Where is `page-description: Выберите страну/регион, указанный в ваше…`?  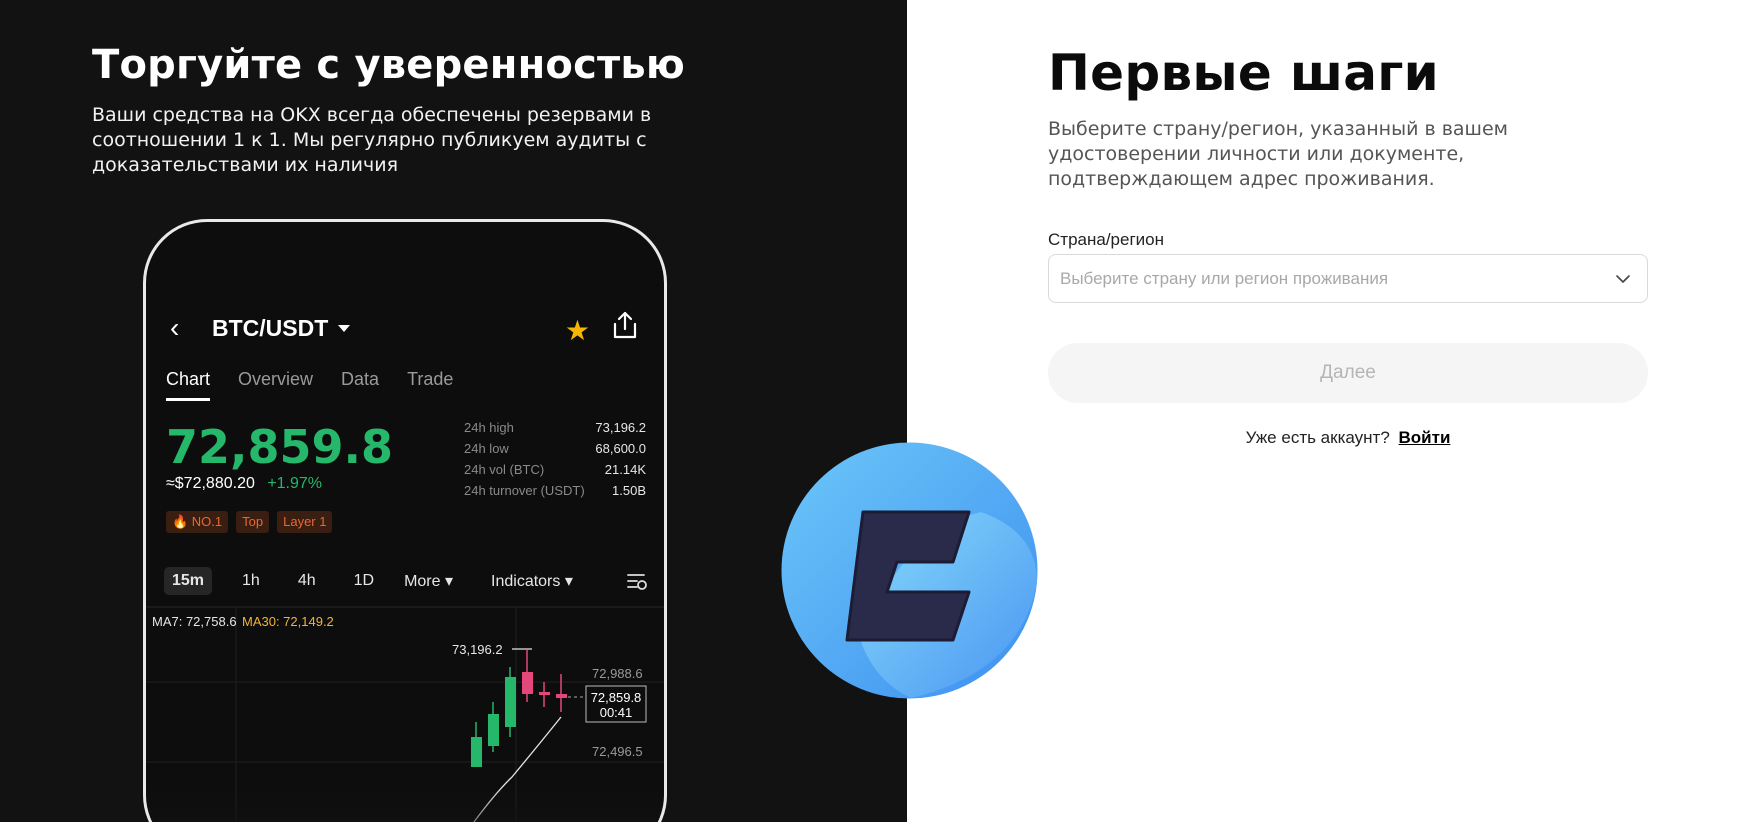 page-description: Выберите страну/регион, указанный в ваше… is located at coordinates (1278, 154).